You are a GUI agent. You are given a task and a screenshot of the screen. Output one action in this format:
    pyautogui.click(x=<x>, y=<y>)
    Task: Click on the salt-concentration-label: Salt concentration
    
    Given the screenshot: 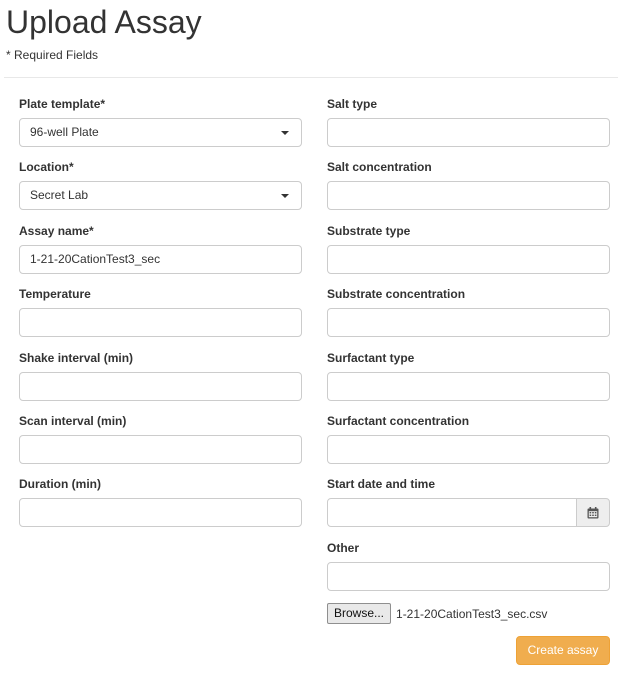 What is the action you would take?
    pyautogui.click(x=379, y=167)
    